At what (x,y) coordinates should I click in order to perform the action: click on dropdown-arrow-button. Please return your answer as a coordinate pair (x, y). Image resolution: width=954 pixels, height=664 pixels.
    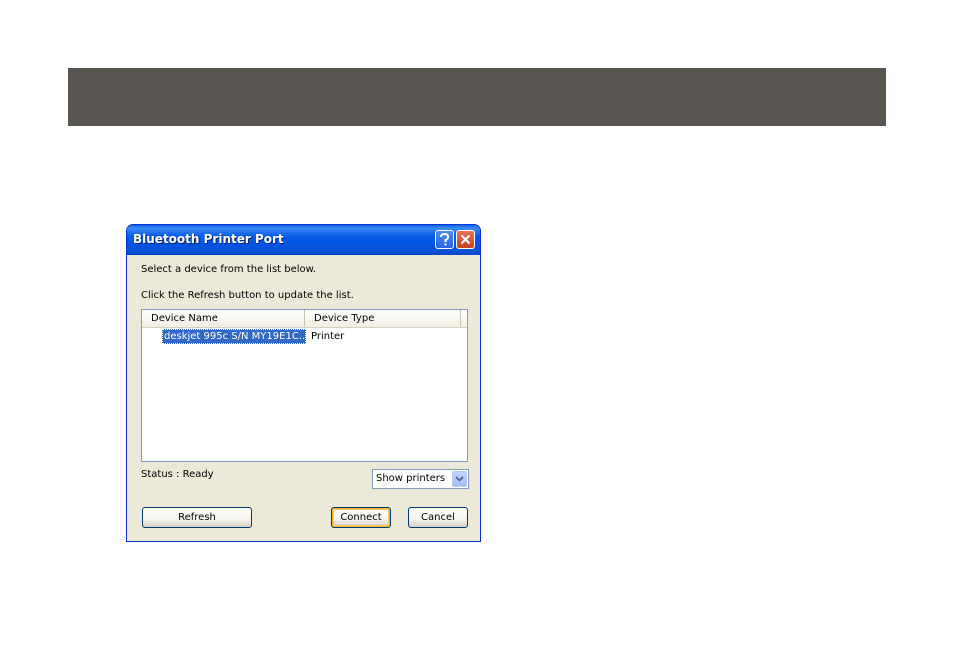
    Looking at the image, I should click on (459, 479).